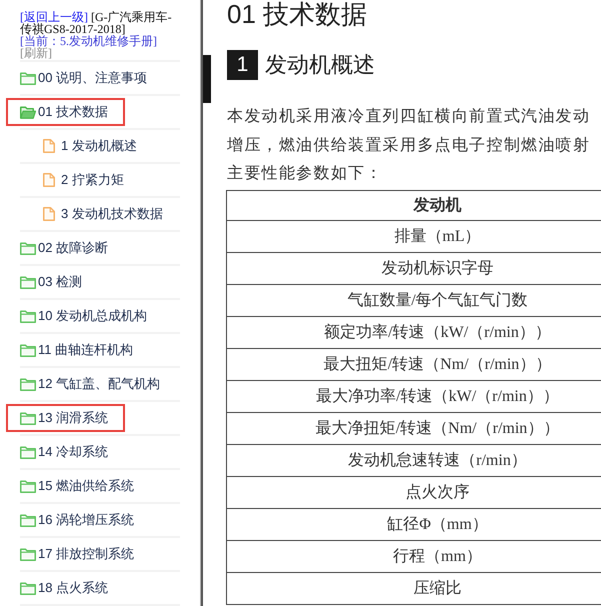 This screenshot has width=601, height=606. What do you see at coordinates (100, 521) in the screenshot?
I see `tree-item: 16 涡轮增压系统` at bounding box center [100, 521].